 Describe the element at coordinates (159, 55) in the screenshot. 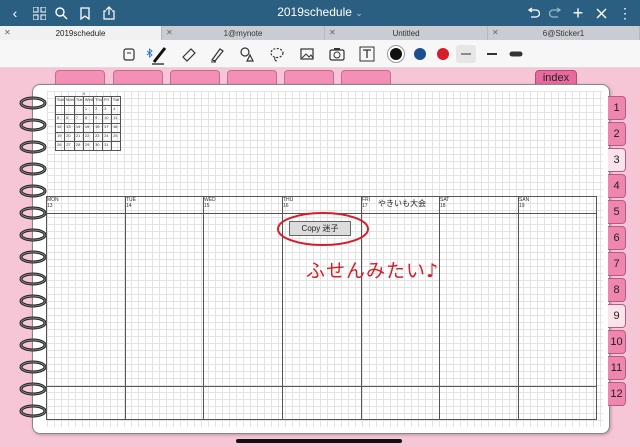

I see `pen-icon` at that location.